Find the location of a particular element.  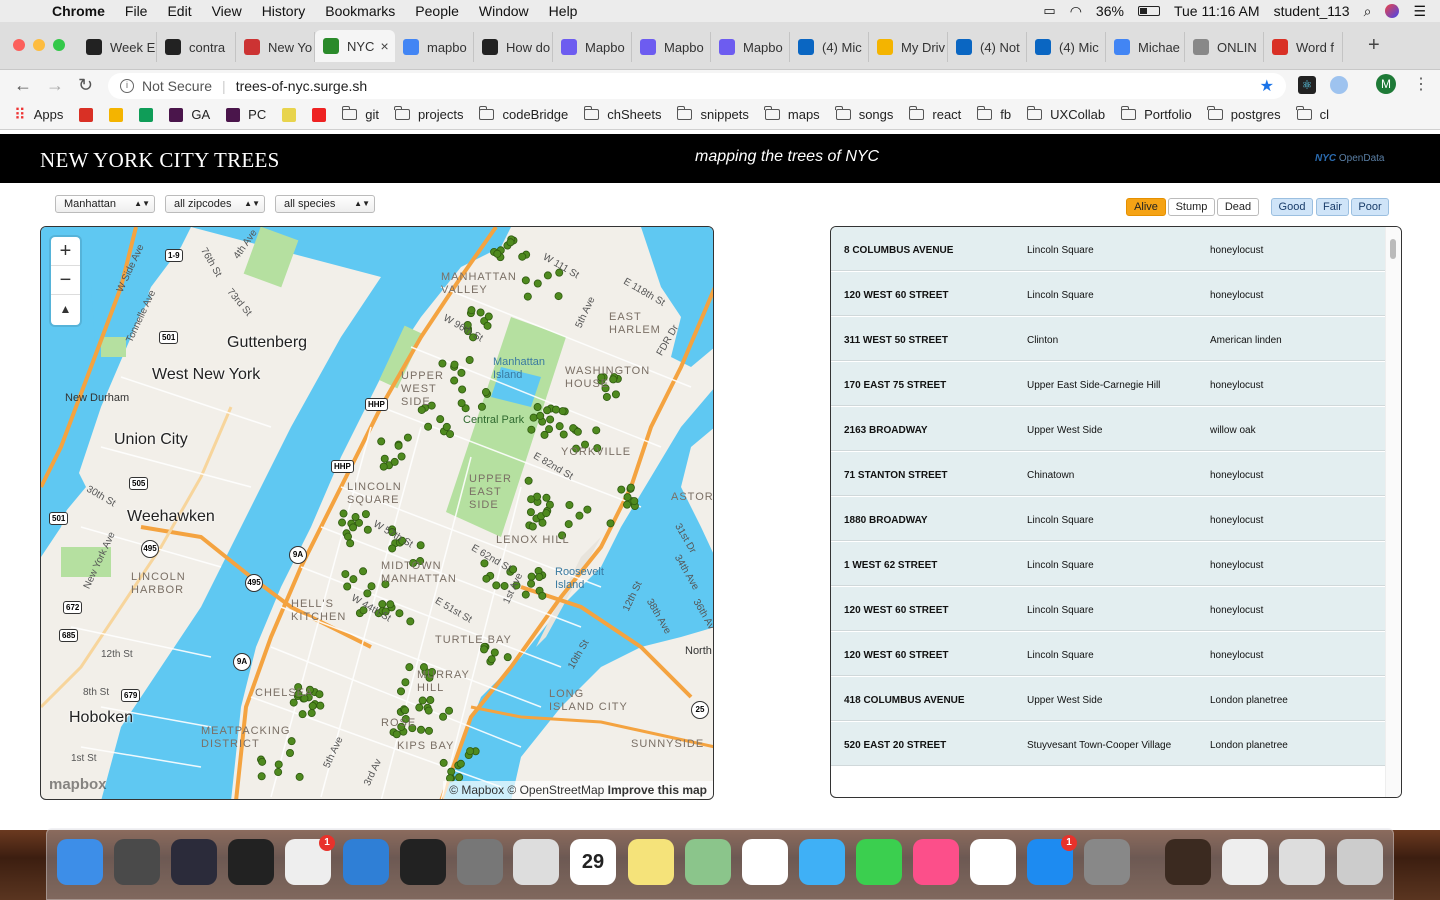

chrome-menu-icon: ⋮ is located at coordinates (1421, 84).